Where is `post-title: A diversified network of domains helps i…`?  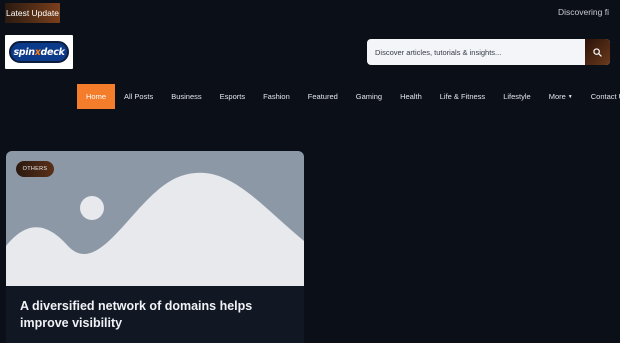 post-title: A diversified network of domains helps i… is located at coordinates (157, 315).